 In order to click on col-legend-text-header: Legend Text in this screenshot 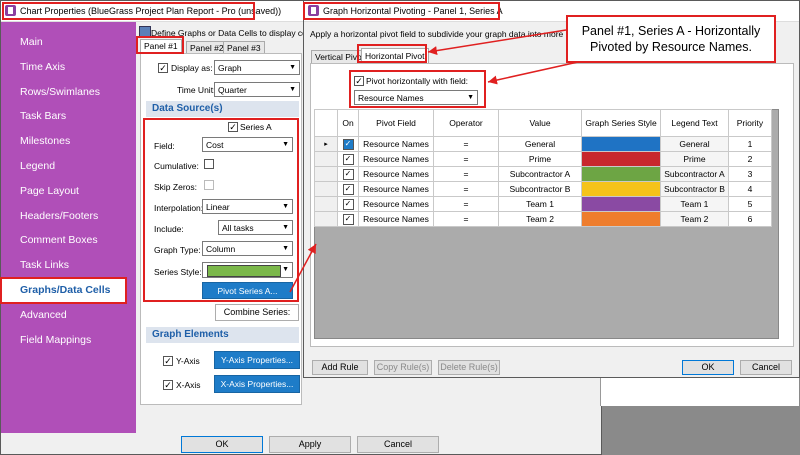, I will do `click(694, 123)`.